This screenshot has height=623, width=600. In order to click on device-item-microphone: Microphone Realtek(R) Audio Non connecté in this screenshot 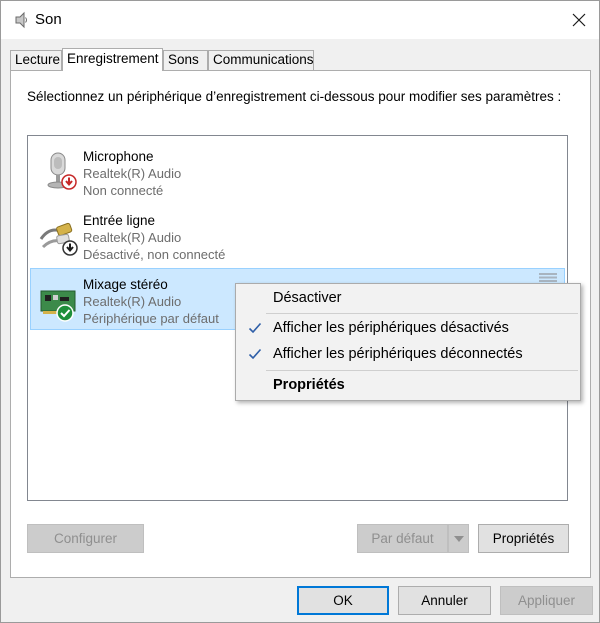, I will do `click(297, 171)`.